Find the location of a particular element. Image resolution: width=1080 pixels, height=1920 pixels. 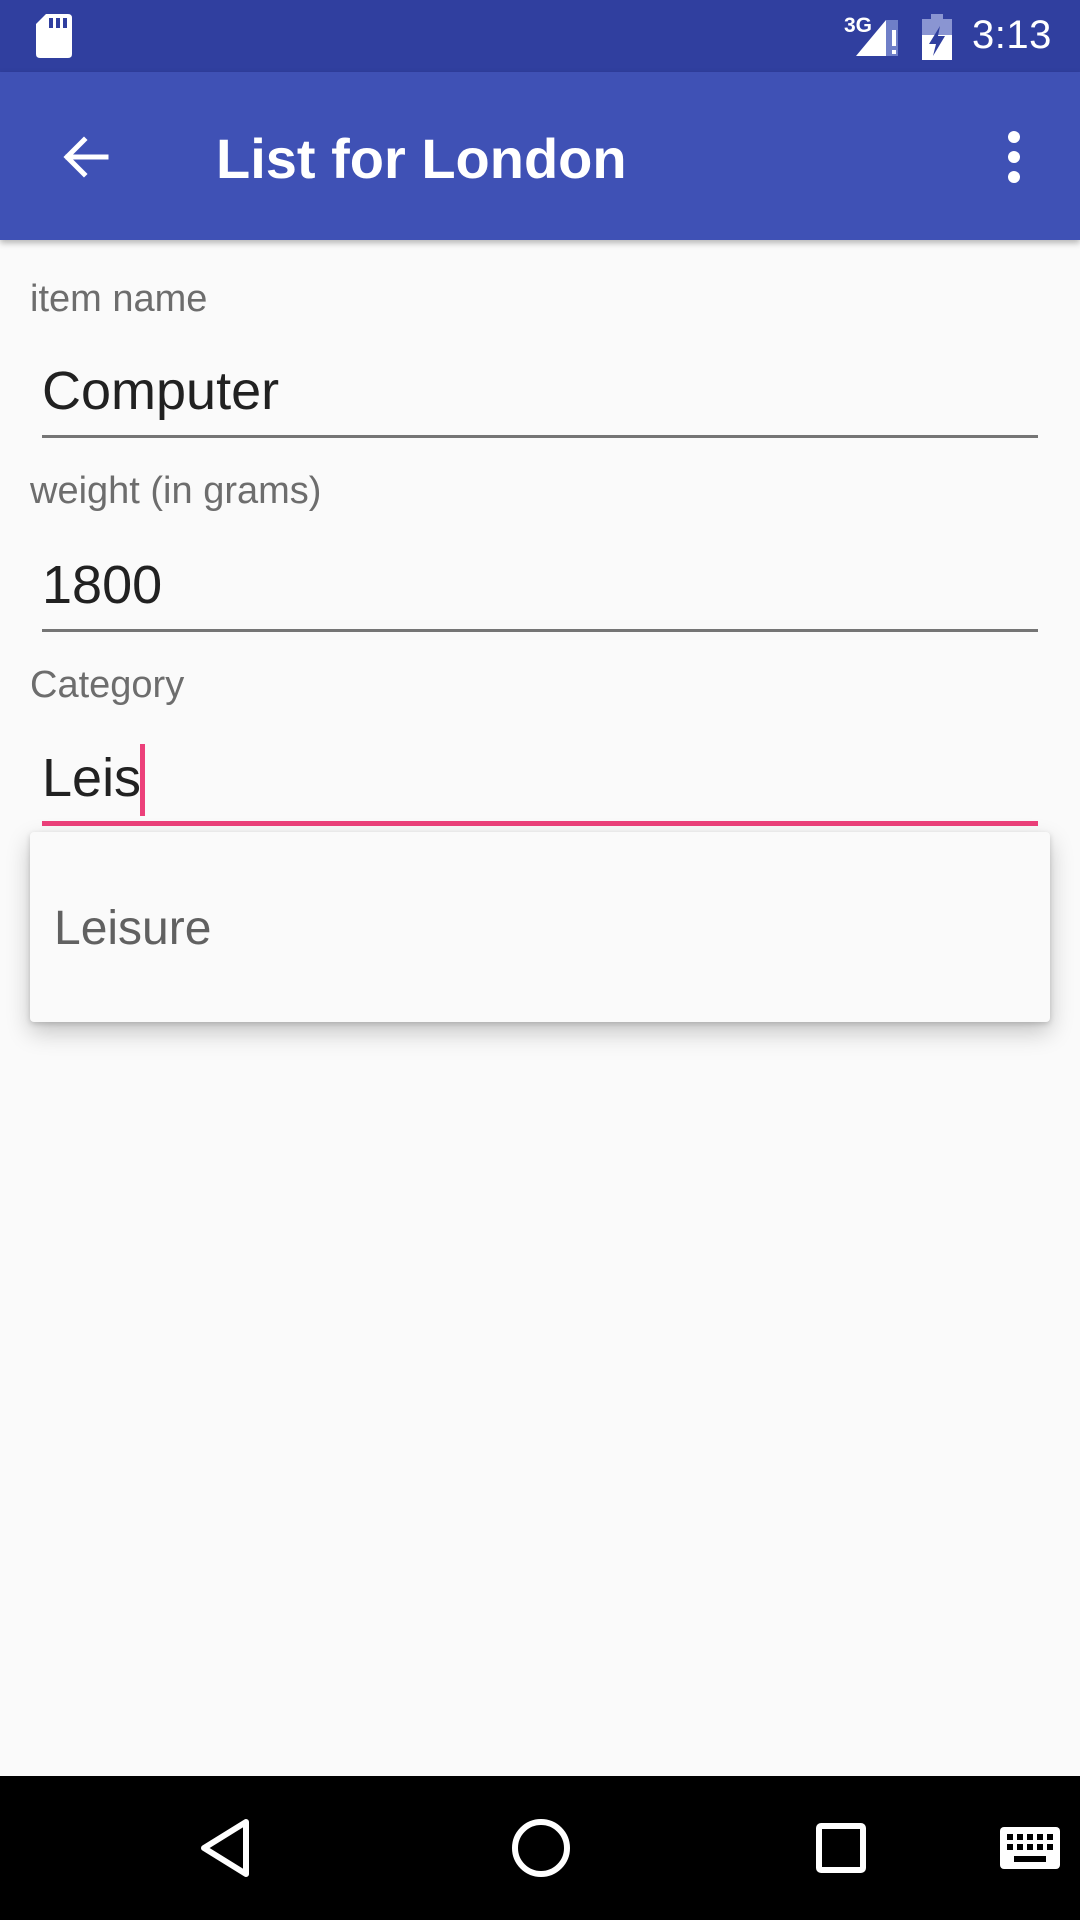

autocomplete-dropdown: Leisure is located at coordinates (540, 927).